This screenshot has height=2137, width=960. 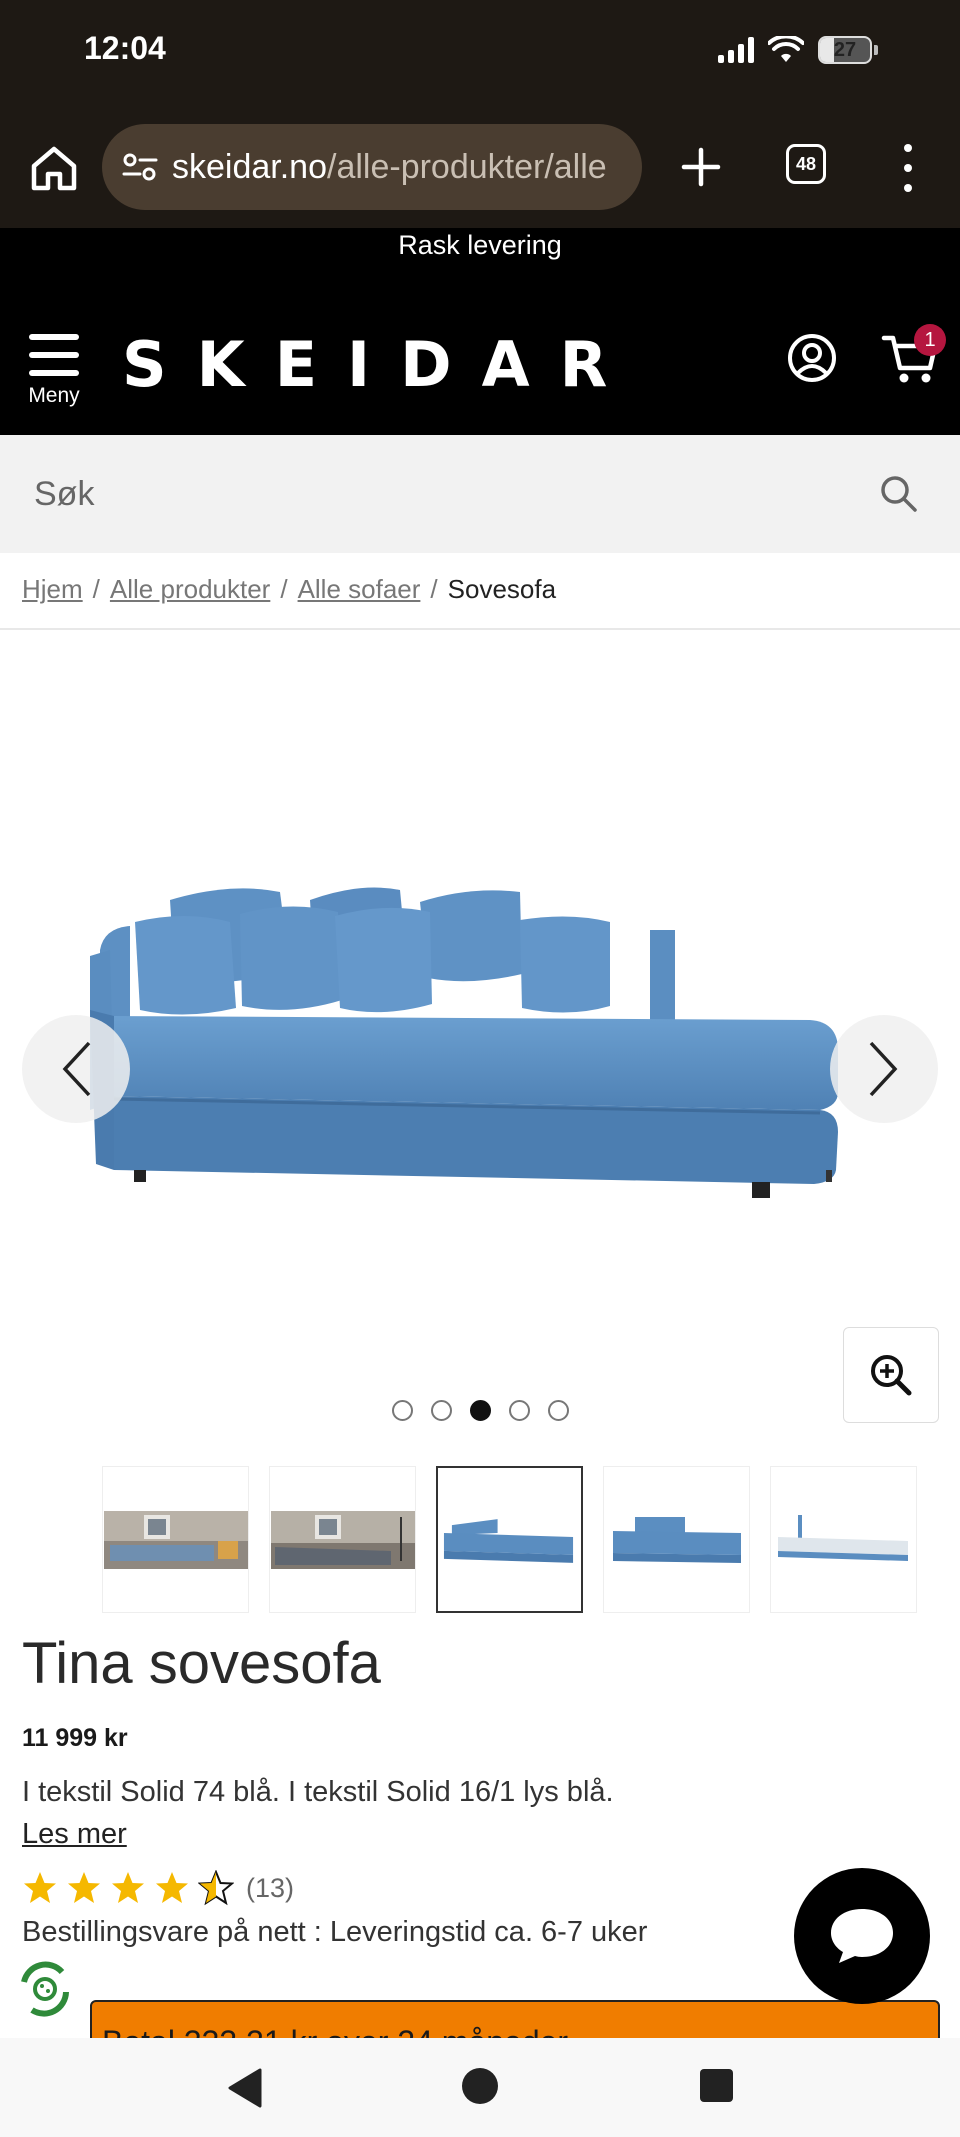 What do you see at coordinates (898, 493) in the screenshot?
I see `search-icon` at bounding box center [898, 493].